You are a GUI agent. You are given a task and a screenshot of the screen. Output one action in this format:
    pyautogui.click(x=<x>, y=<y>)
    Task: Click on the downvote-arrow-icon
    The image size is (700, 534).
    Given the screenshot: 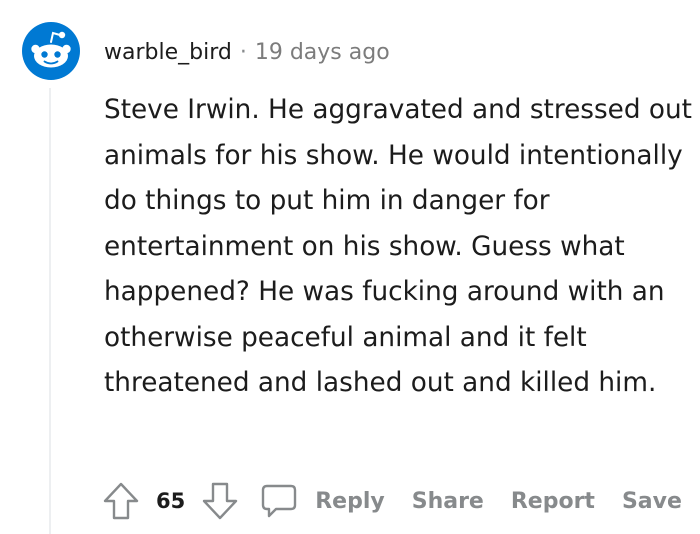 What is the action you would take?
    pyautogui.click(x=220, y=501)
    